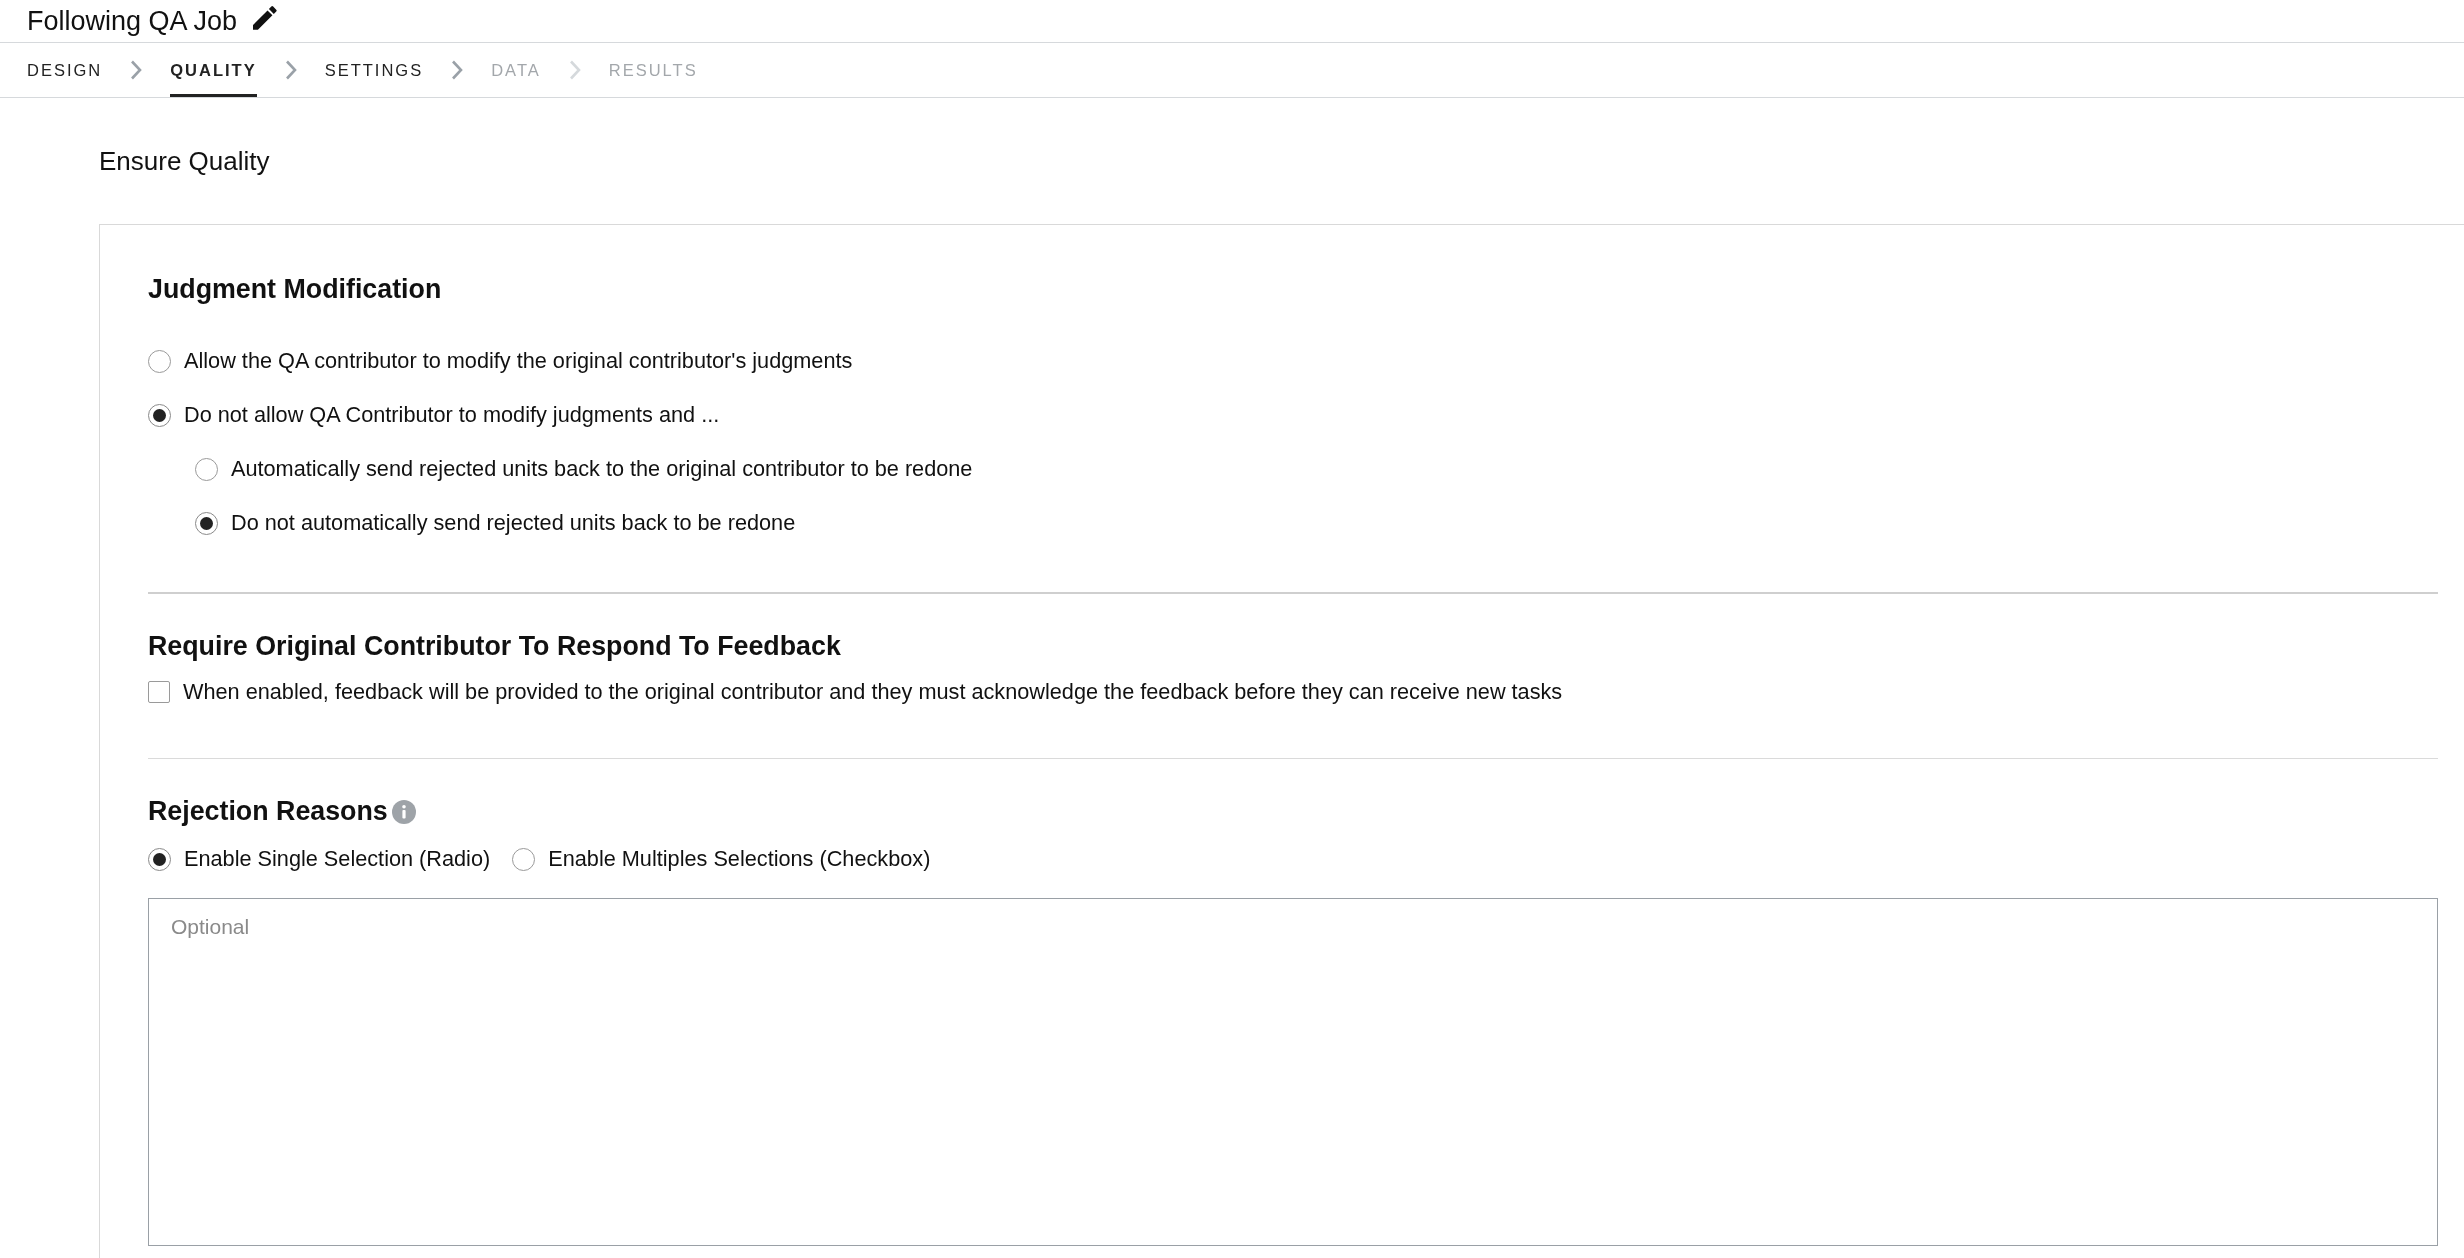 This screenshot has width=2464, height=1258. What do you see at coordinates (518, 361) in the screenshot?
I see `option-label: Allow the QA contributor to modify the original contributor's judgments` at bounding box center [518, 361].